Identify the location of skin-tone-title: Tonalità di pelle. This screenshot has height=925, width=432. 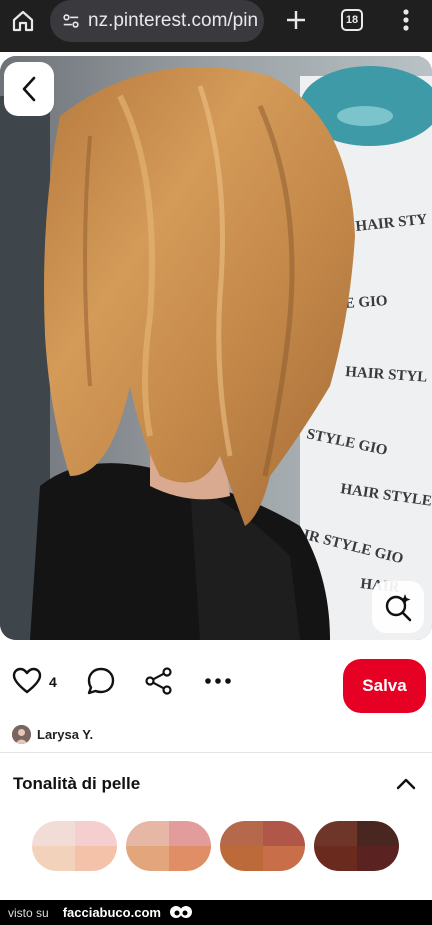
(77, 783).